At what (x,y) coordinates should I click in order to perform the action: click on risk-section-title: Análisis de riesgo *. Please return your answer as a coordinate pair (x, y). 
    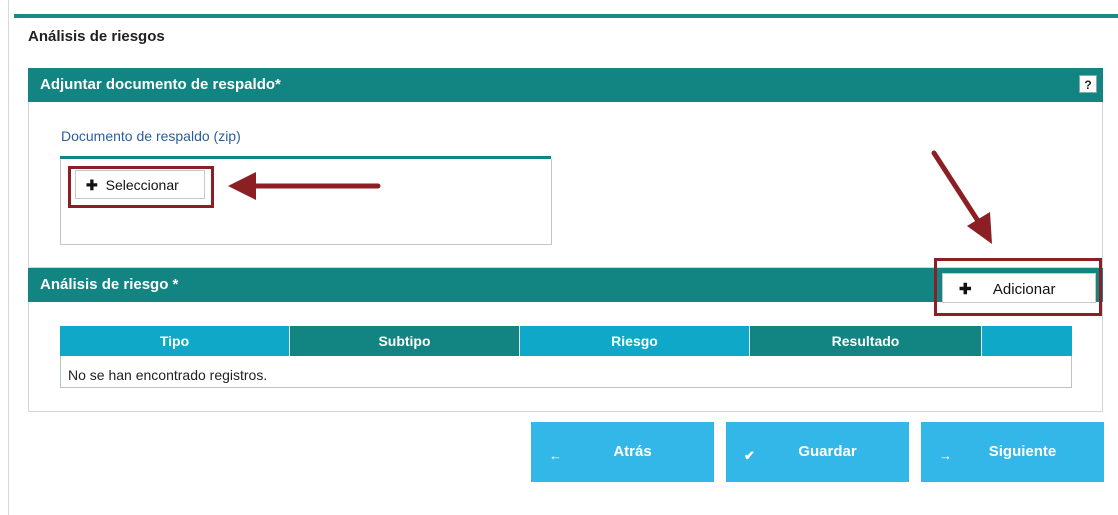
    Looking at the image, I should click on (109, 284).